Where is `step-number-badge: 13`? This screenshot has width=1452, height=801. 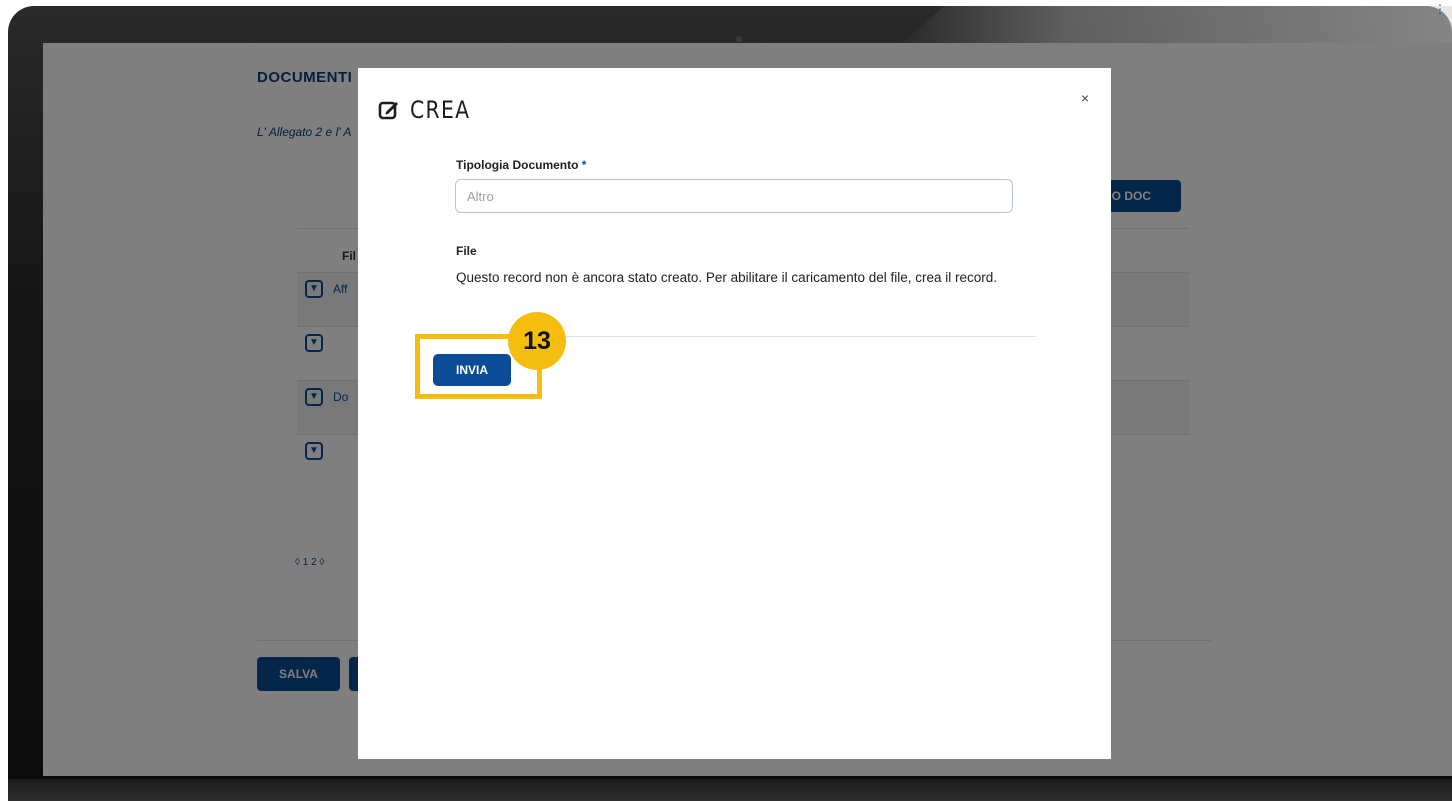 step-number-badge: 13 is located at coordinates (537, 341).